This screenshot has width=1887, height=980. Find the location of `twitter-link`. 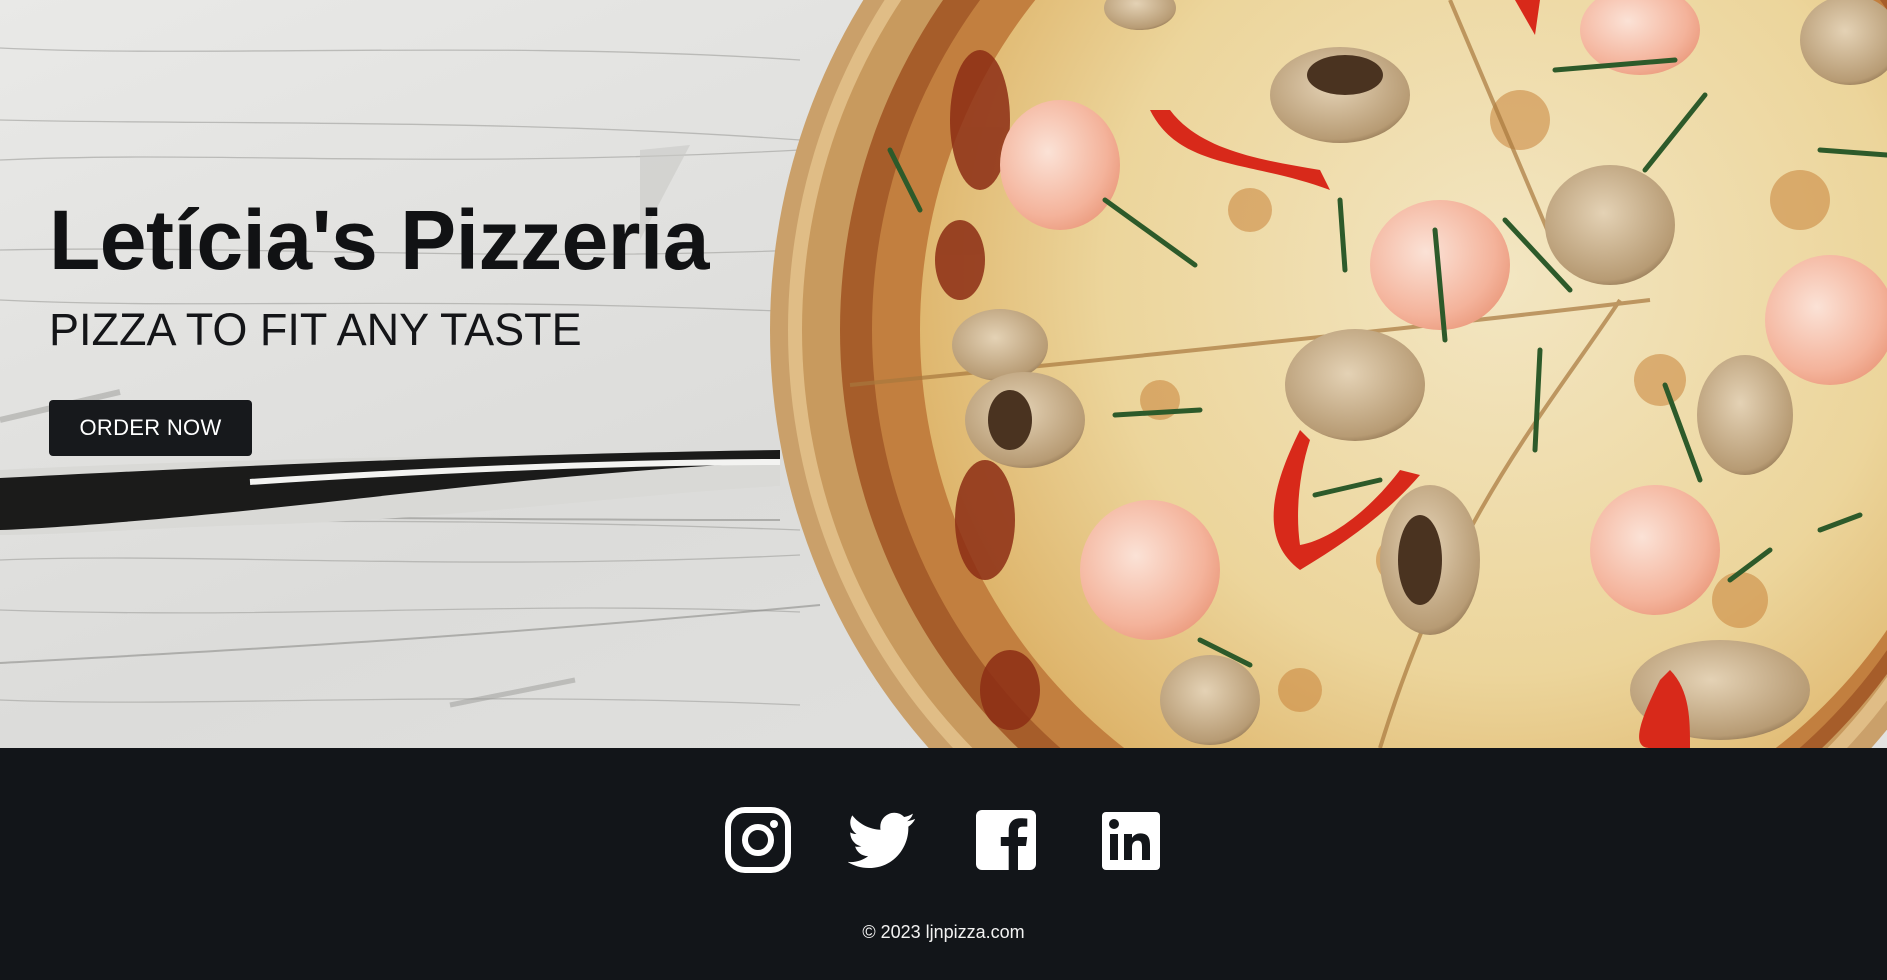

twitter-link is located at coordinates (881, 840).